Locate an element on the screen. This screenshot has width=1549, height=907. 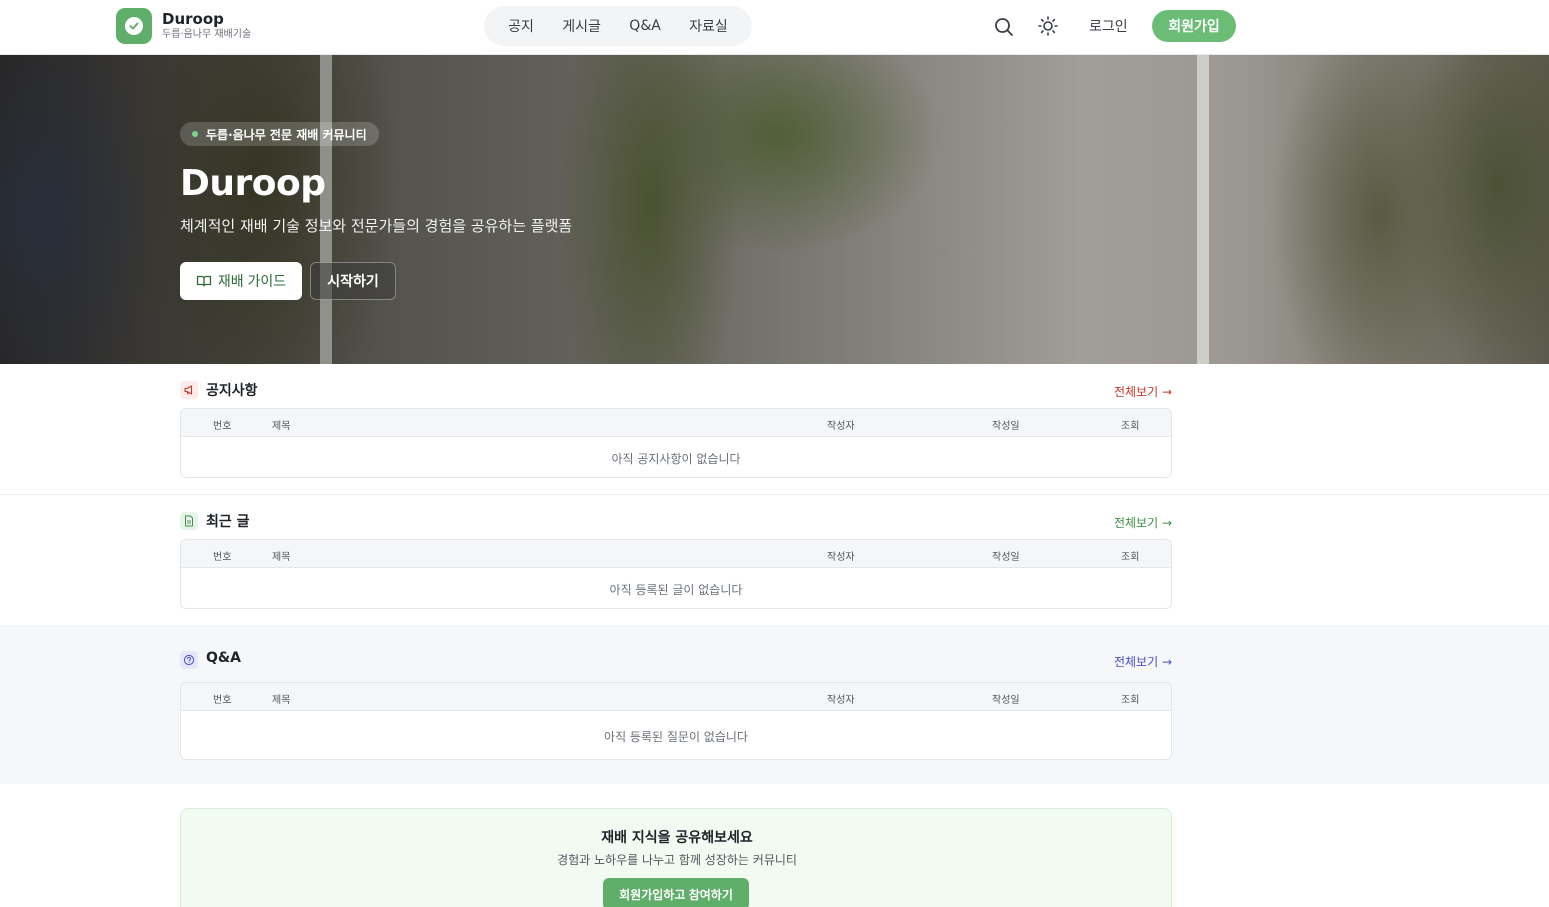
hero-subtitle: 체계적인 재배 기술 정보와 전문가들의 경험을 공유하는 플랫폼 is located at coordinates (376, 226).